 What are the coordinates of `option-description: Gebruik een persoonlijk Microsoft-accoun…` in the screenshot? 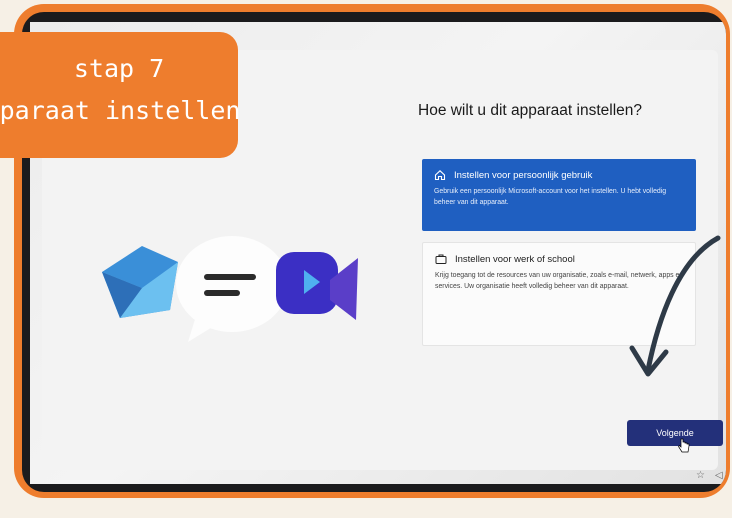 It's located at (550, 197).